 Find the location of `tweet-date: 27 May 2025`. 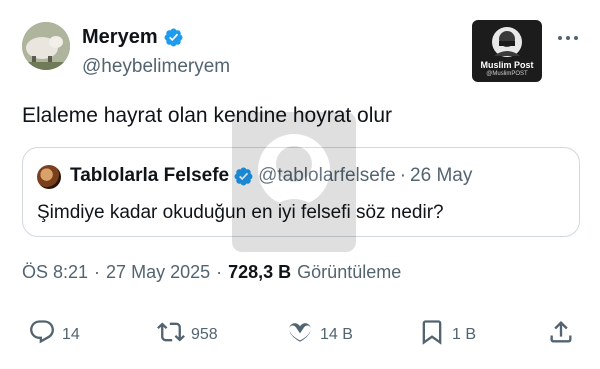

tweet-date: 27 May 2025 is located at coordinates (158, 272).